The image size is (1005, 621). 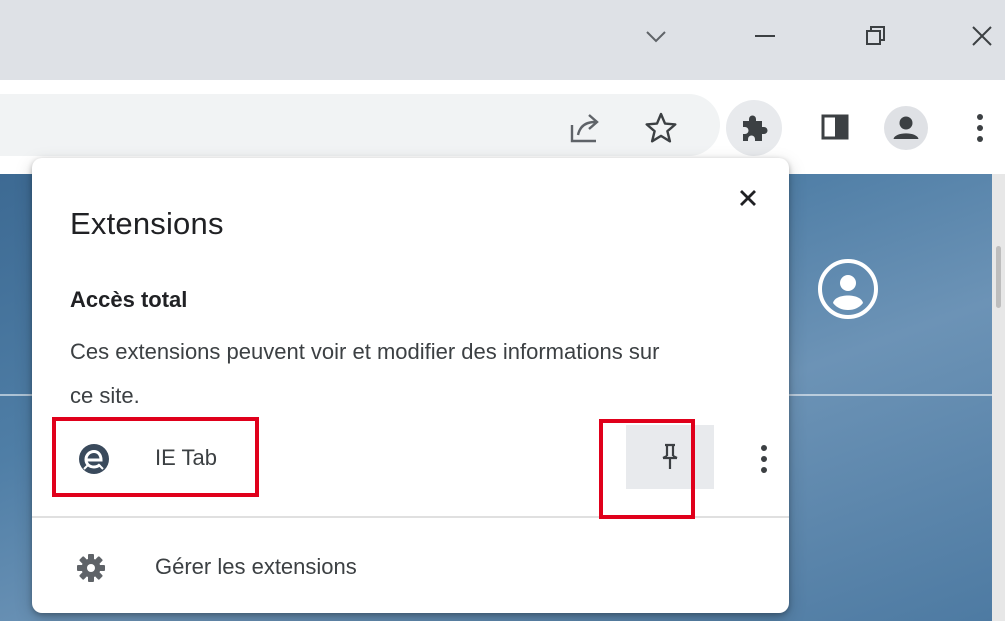 I want to click on ie-tab-logo-icon, so click(x=94, y=459).